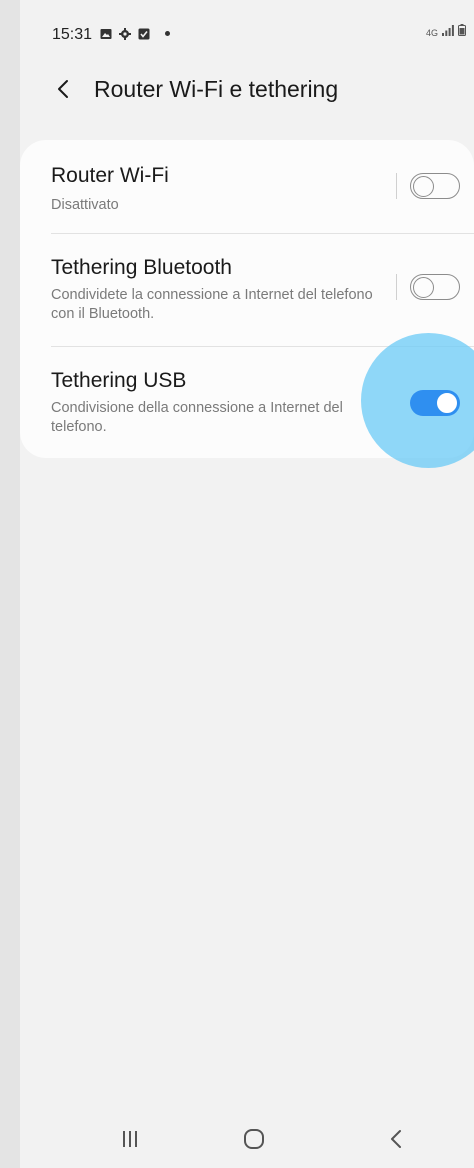 This screenshot has width=474, height=1168. Describe the element at coordinates (72, 34) in the screenshot. I see `status-time: 15:31` at that location.